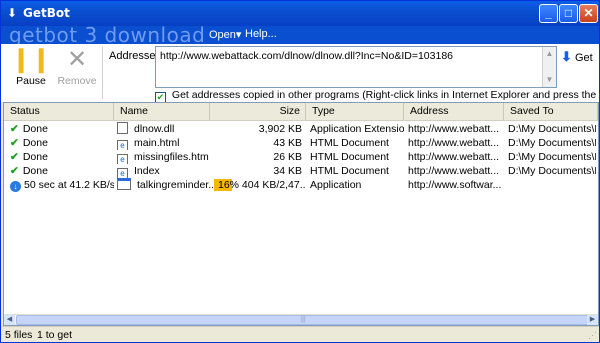 This screenshot has height=343, width=600. What do you see at coordinates (549, 79) in the screenshot?
I see `scroll-down-icon: ▼` at bounding box center [549, 79].